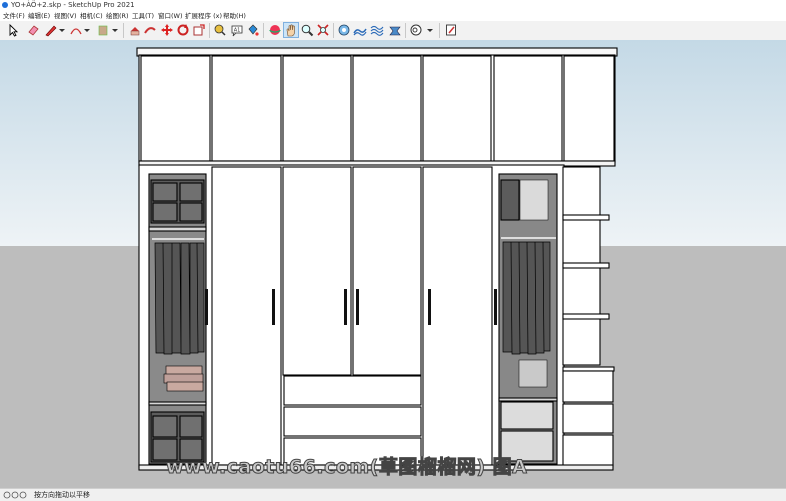 Image resolution: width=786 pixels, height=501 pixels. I want to click on title-bar: YO+ÀÖ+2.skp - SketchUp Pro 2021, so click(393, 5).